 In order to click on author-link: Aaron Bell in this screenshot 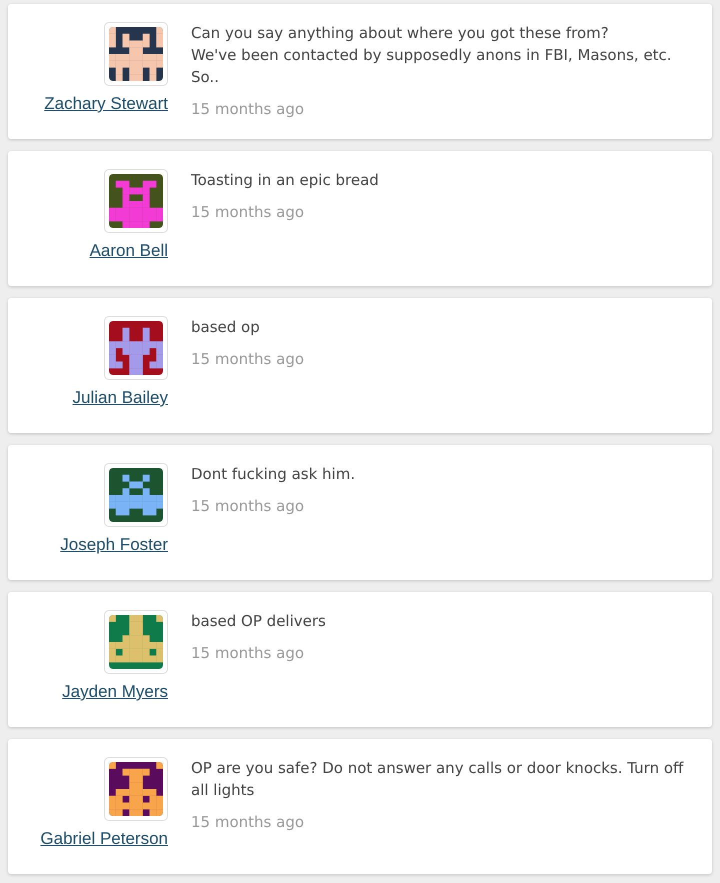, I will do `click(129, 251)`.